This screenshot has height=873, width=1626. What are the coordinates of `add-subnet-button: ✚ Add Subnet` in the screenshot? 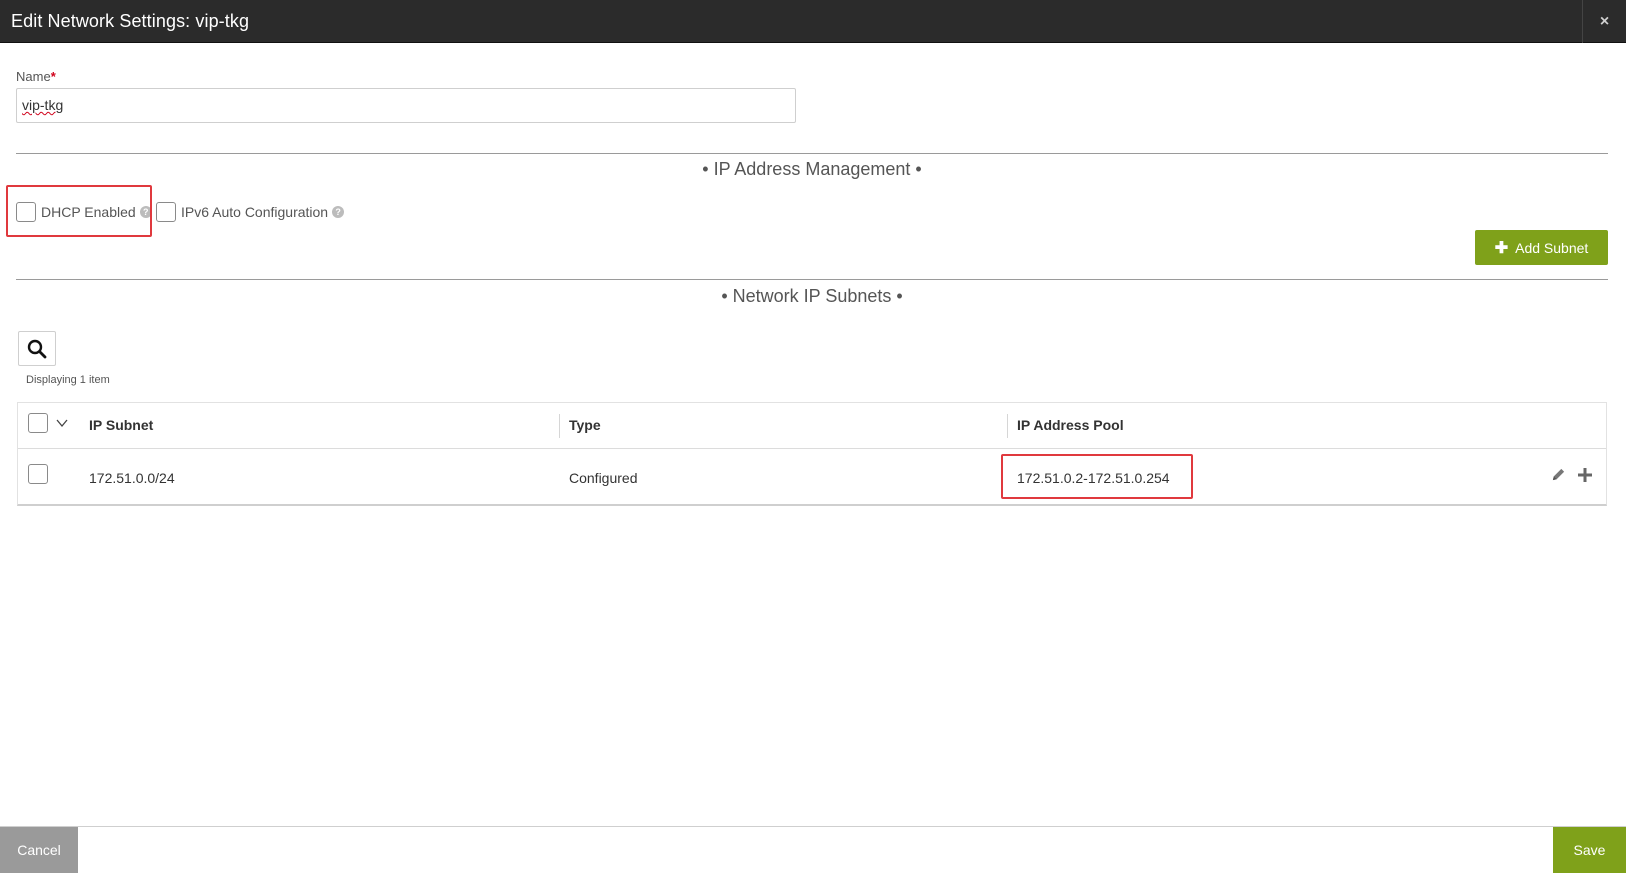 It's located at (1541, 247).